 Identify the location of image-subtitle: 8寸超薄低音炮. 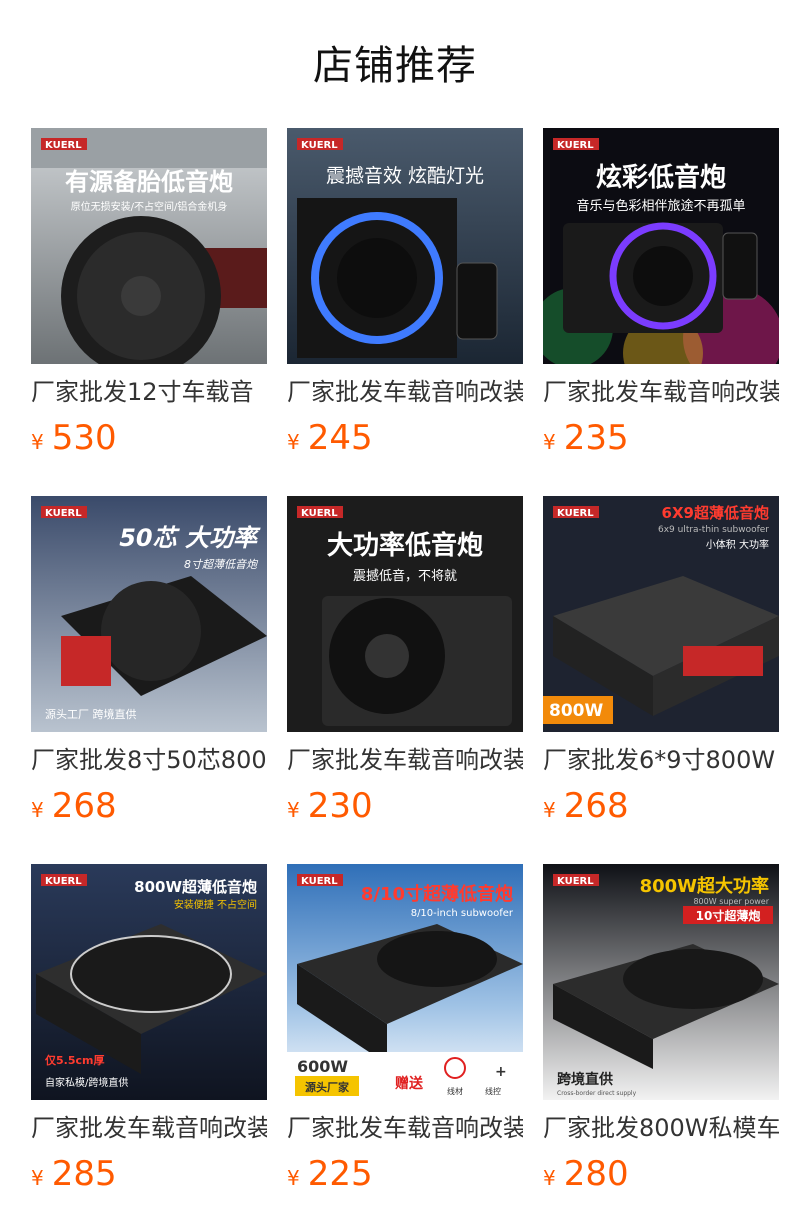
(221, 564).